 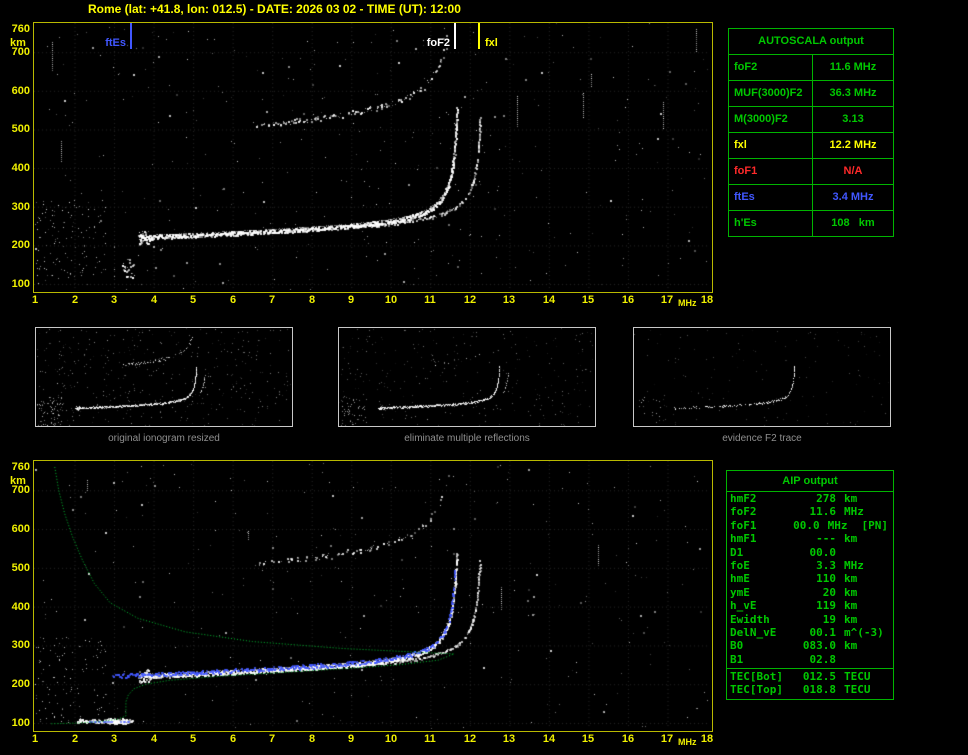 I want to click on thumbnail-original-caption: original ionogram resized, so click(x=164, y=438).